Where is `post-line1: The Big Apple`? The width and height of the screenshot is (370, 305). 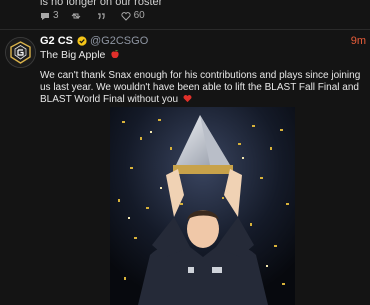
post-line1: The Big Apple is located at coordinates (80, 55).